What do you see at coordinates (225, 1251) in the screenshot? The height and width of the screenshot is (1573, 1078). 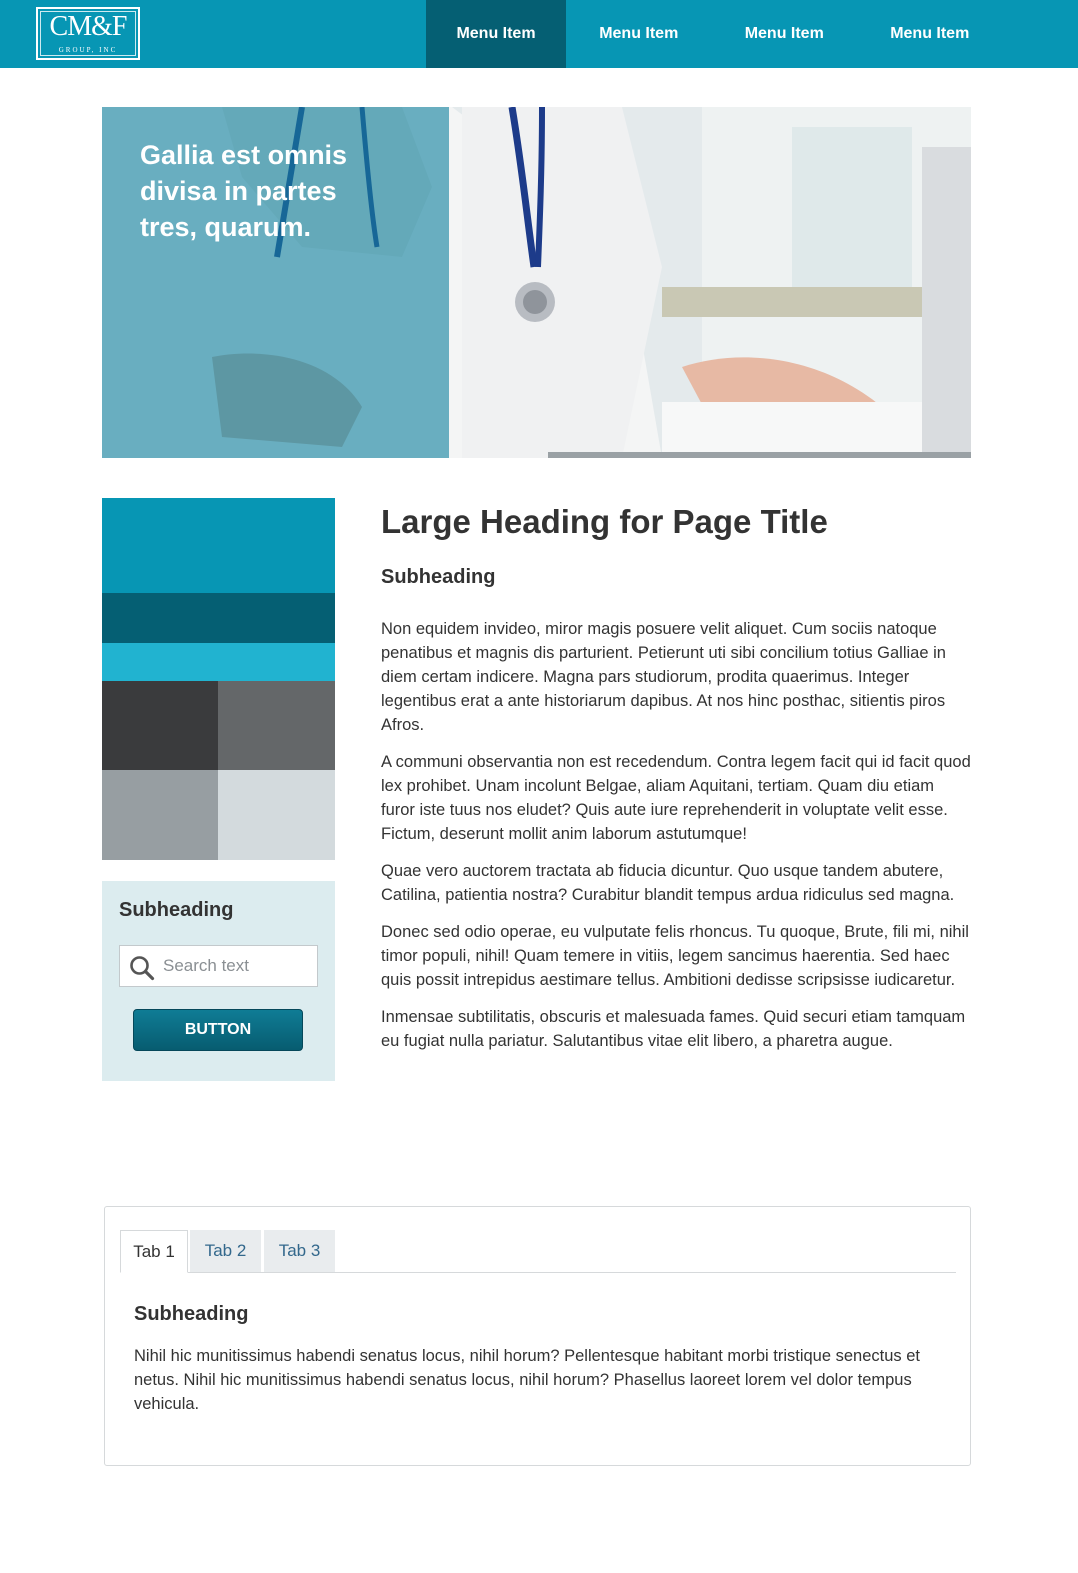 I see `tab-2: Tab 2` at bounding box center [225, 1251].